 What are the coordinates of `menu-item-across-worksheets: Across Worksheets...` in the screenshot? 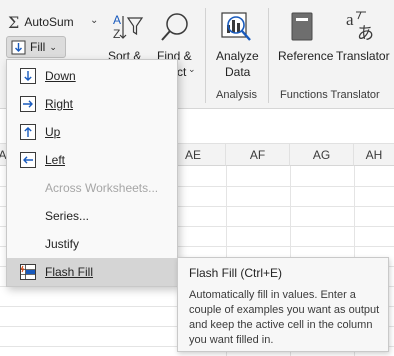 It's located at (92, 188).